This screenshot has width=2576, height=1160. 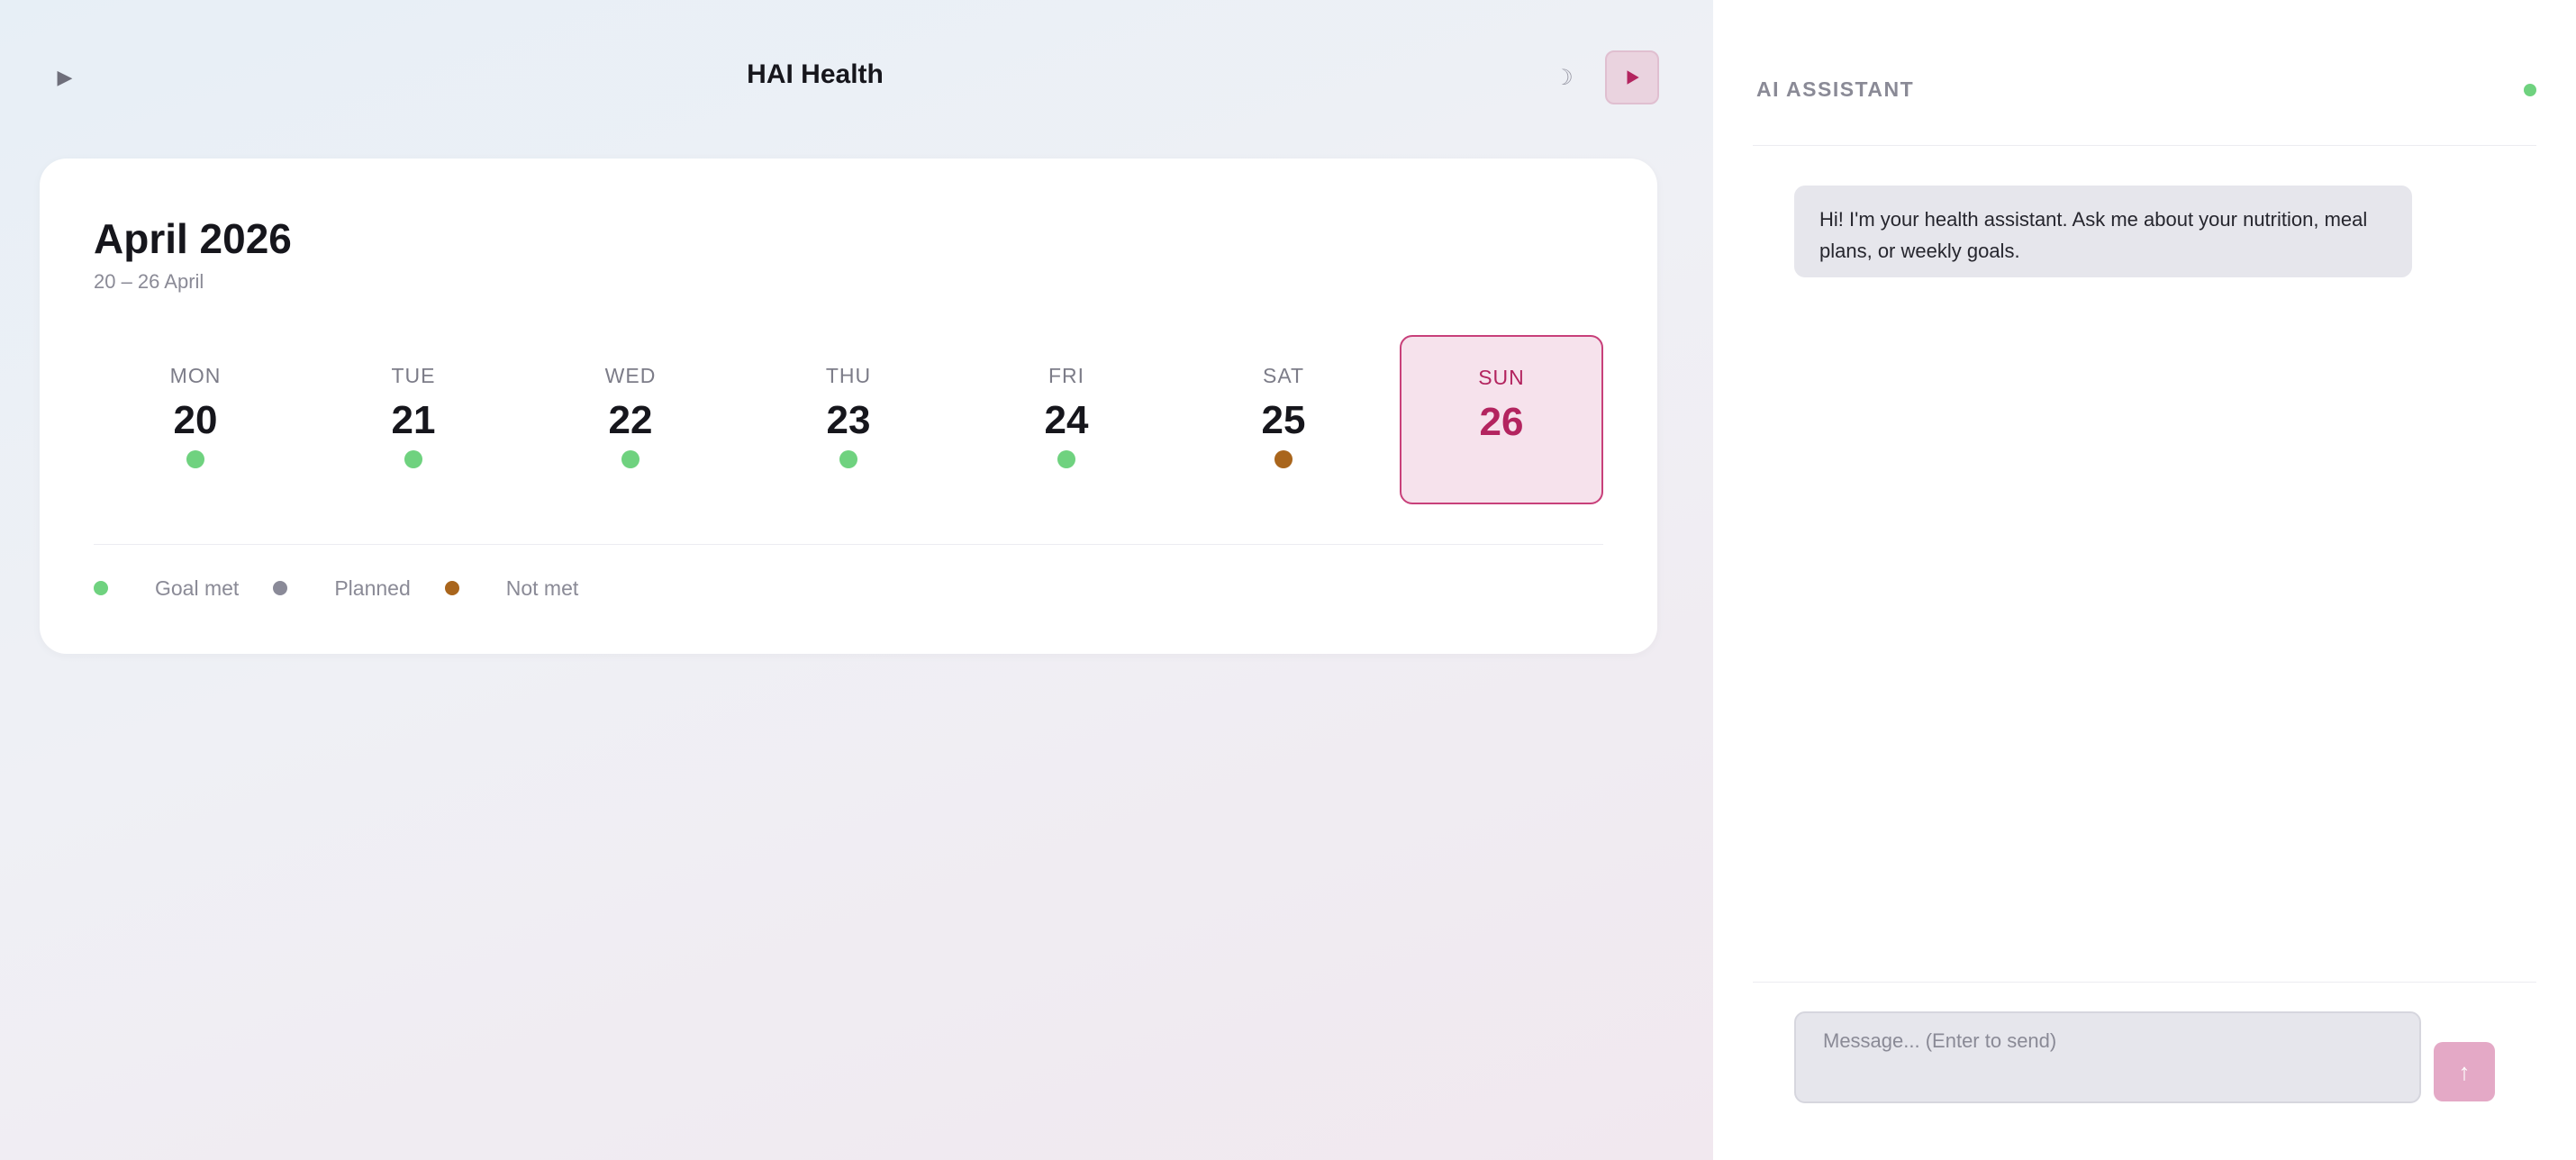 I want to click on top-bar: ▶ HAI Health ☽, so click(x=856, y=80).